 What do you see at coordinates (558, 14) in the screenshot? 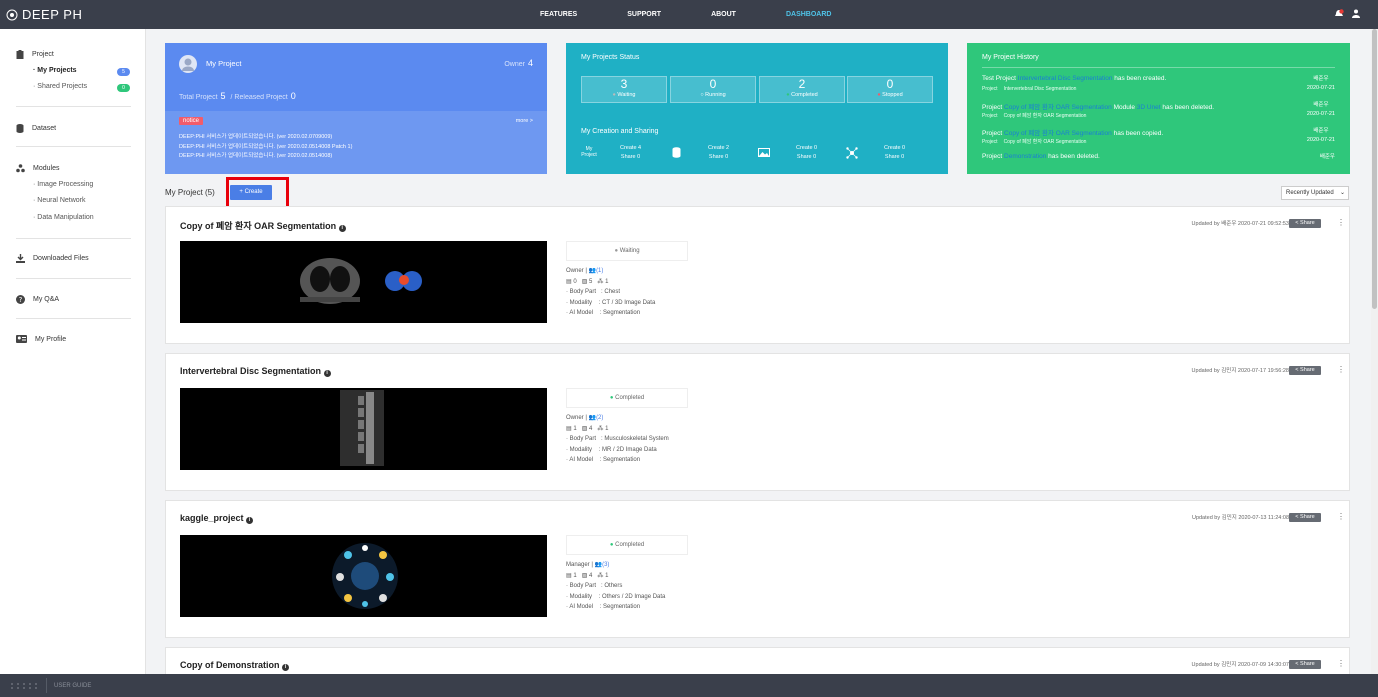
I see `nav-features: FEATURES` at bounding box center [558, 14].